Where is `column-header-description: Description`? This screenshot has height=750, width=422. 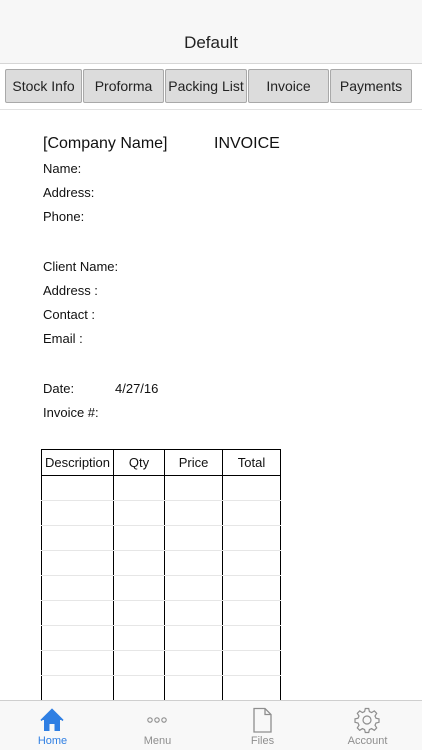 column-header-description: Description is located at coordinates (77, 462).